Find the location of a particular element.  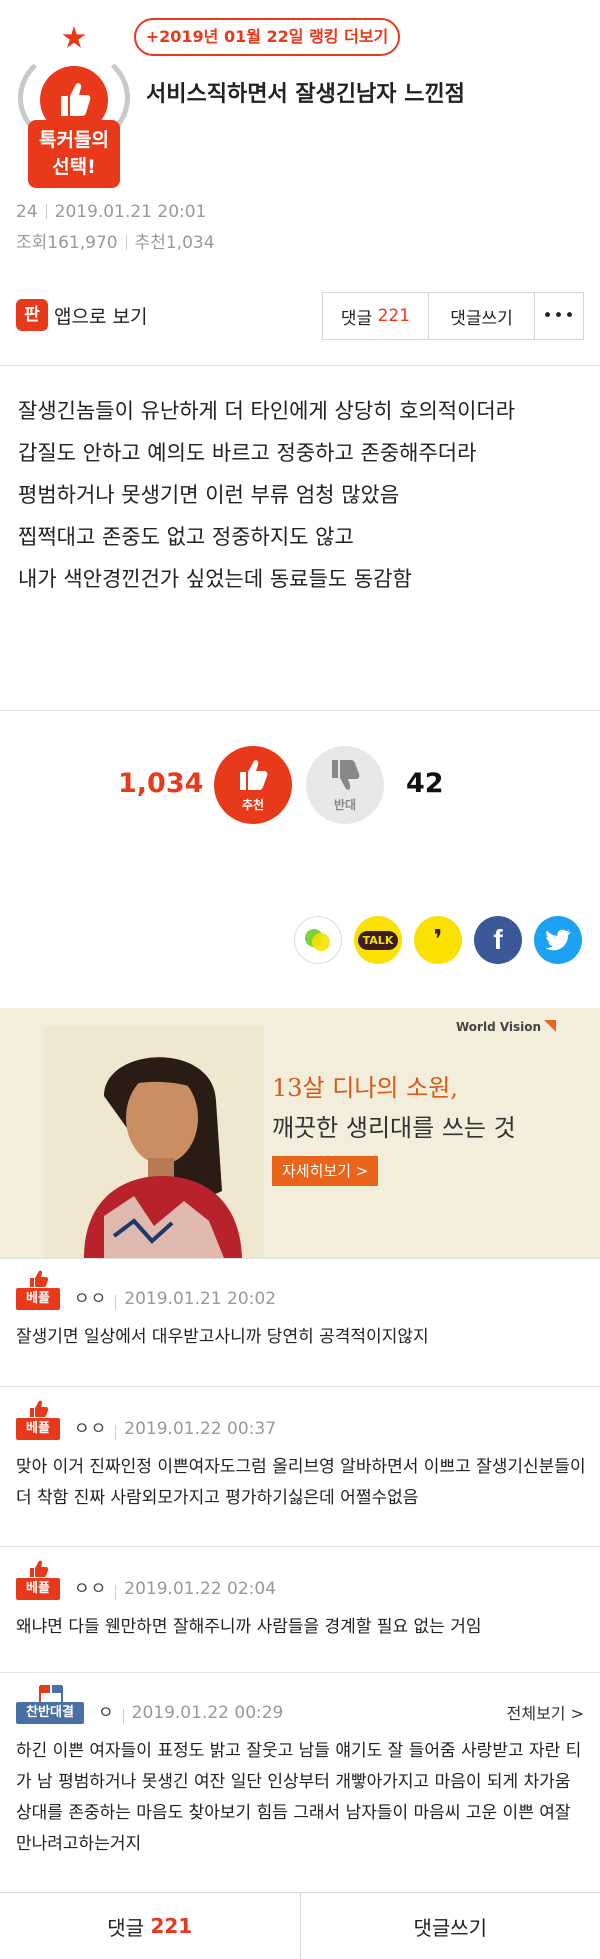

post-datetime: 2019.01.21 20:01 is located at coordinates (130, 212).